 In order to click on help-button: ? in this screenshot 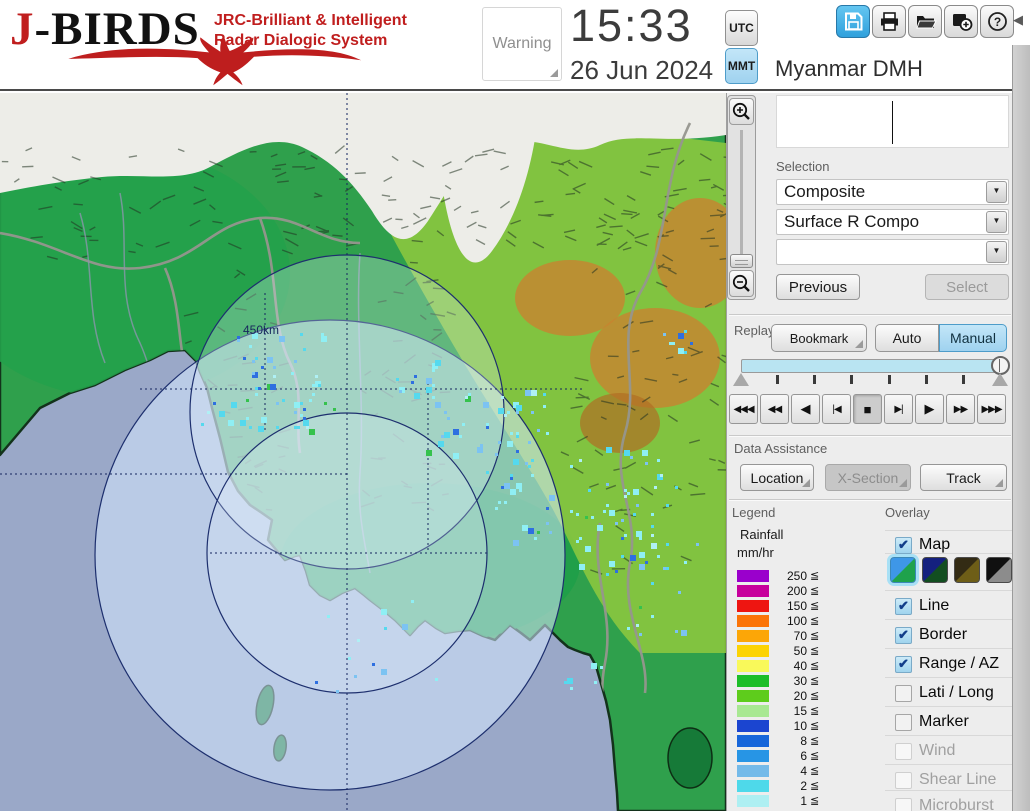, I will do `click(997, 21)`.